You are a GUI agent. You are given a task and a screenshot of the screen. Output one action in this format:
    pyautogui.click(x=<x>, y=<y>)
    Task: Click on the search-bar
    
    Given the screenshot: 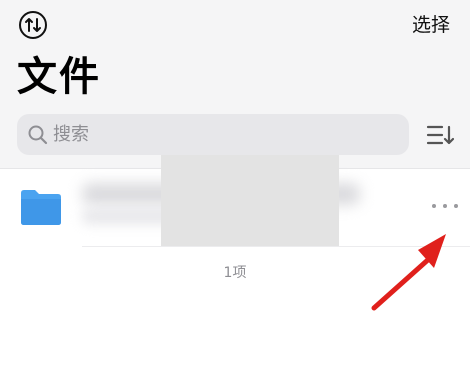 What is the action you would take?
    pyautogui.click(x=213, y=134)
    